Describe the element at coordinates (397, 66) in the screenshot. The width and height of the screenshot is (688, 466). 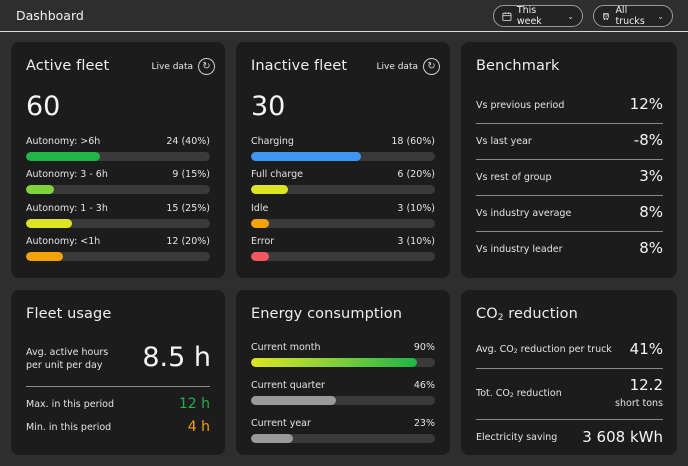
I see `live-data-label: Live data` at that location.